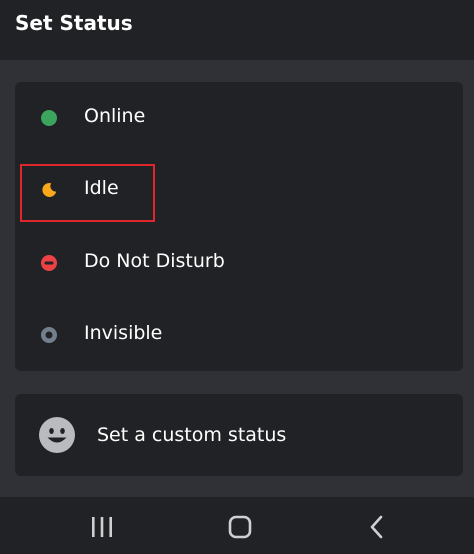 Image resolution: width=474 pixels, height=554 pixels. What do you see at coordinates (192, 435) in the screenshot?
I see `custom-status-label: Set a custom status` at bounding box center [192, 435].